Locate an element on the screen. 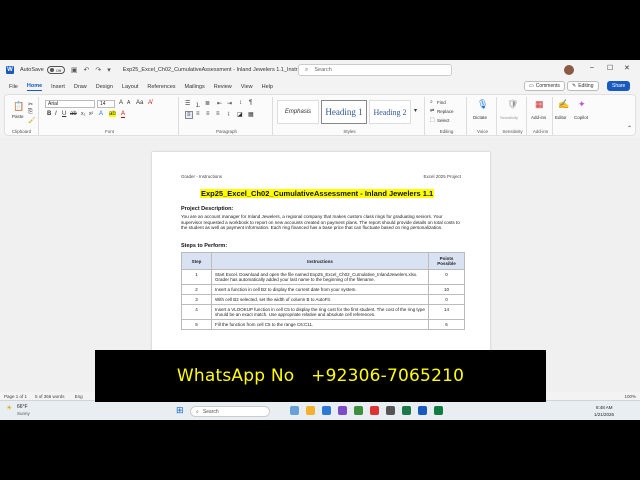  tab-review: Review is located at coordinates (223, 87).